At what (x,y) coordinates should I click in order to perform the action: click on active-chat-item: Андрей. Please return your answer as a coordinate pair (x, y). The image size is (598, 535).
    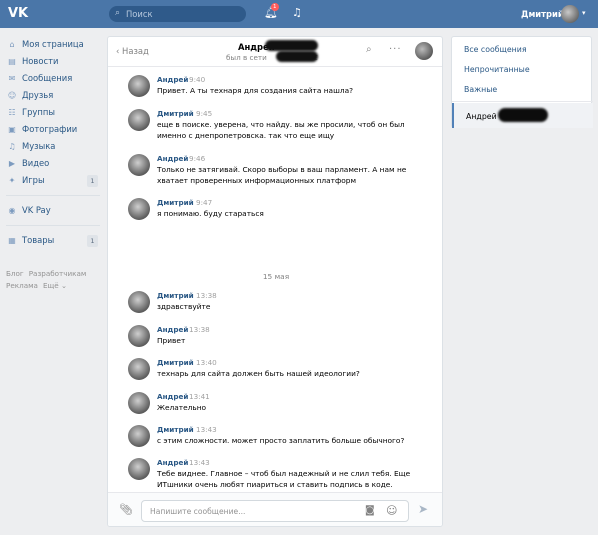
    Looking at the image, I should click on (522, 115).